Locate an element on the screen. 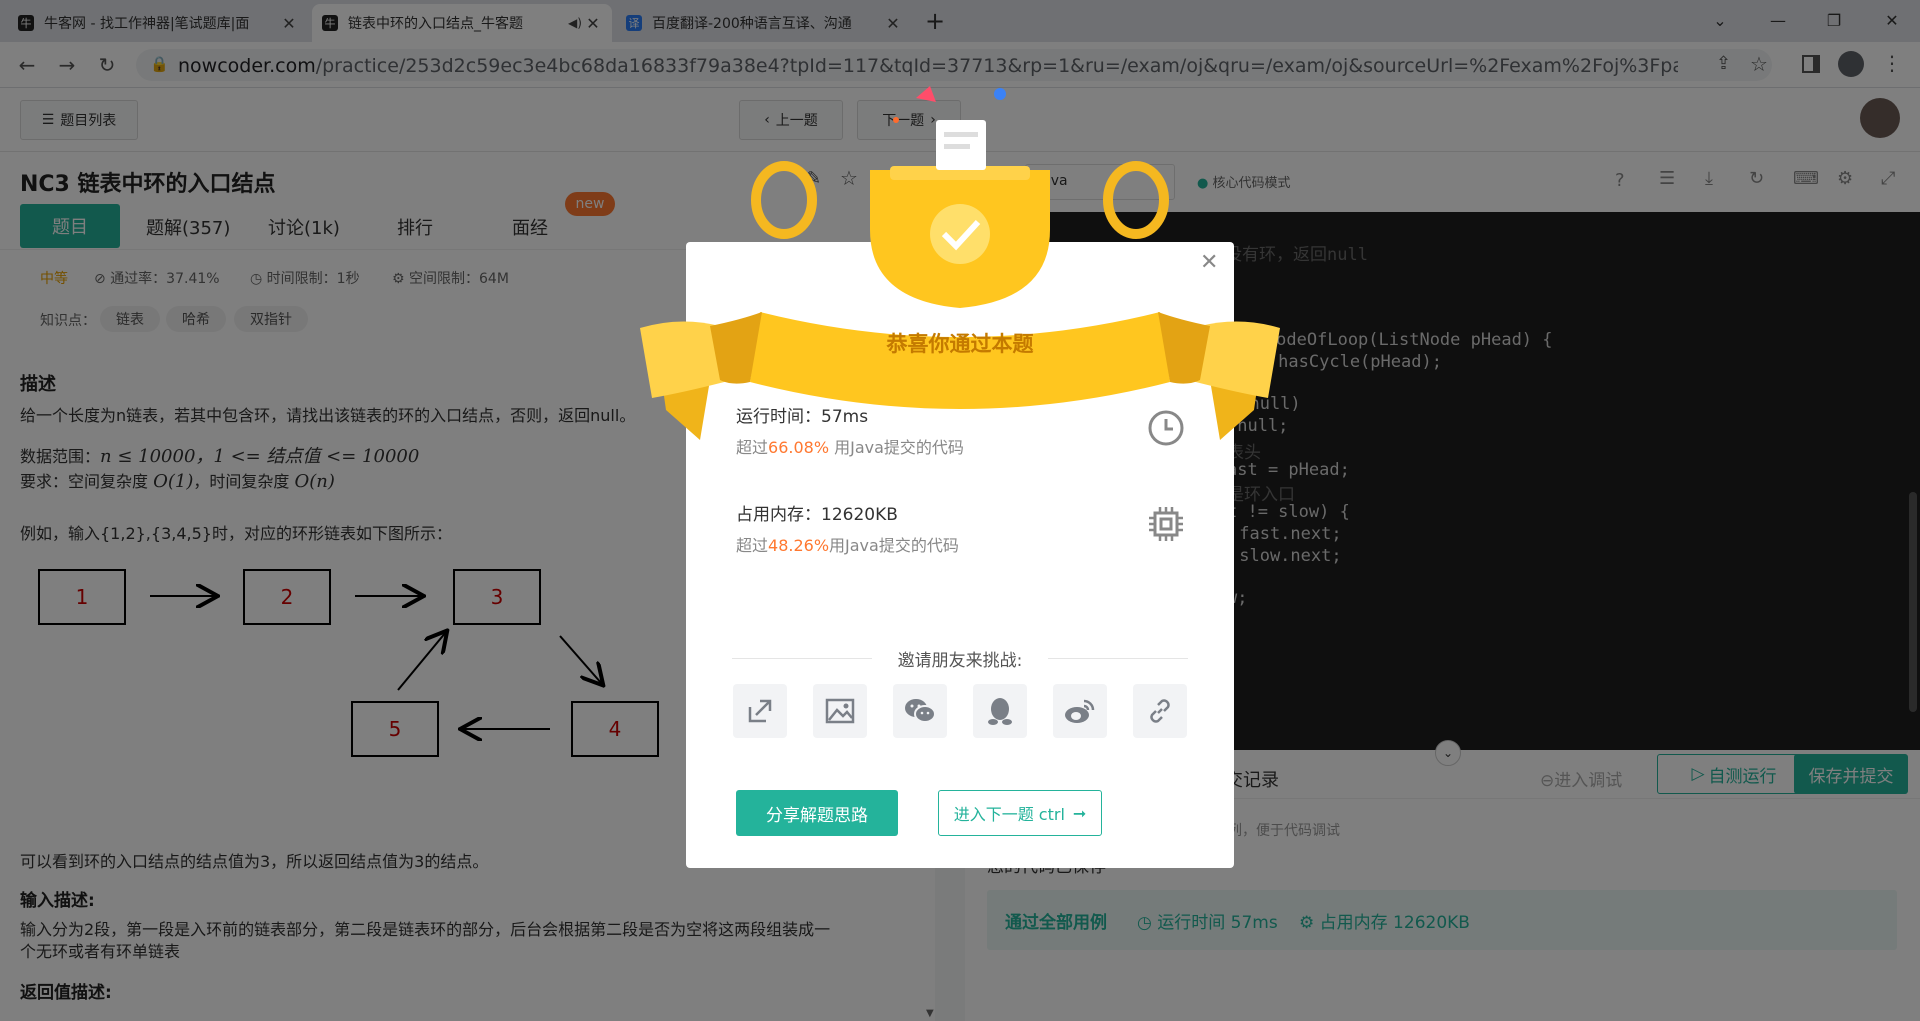 This screenshot has width=1920, height=1021. weibo-icon is located at coordinates (1080, 711).